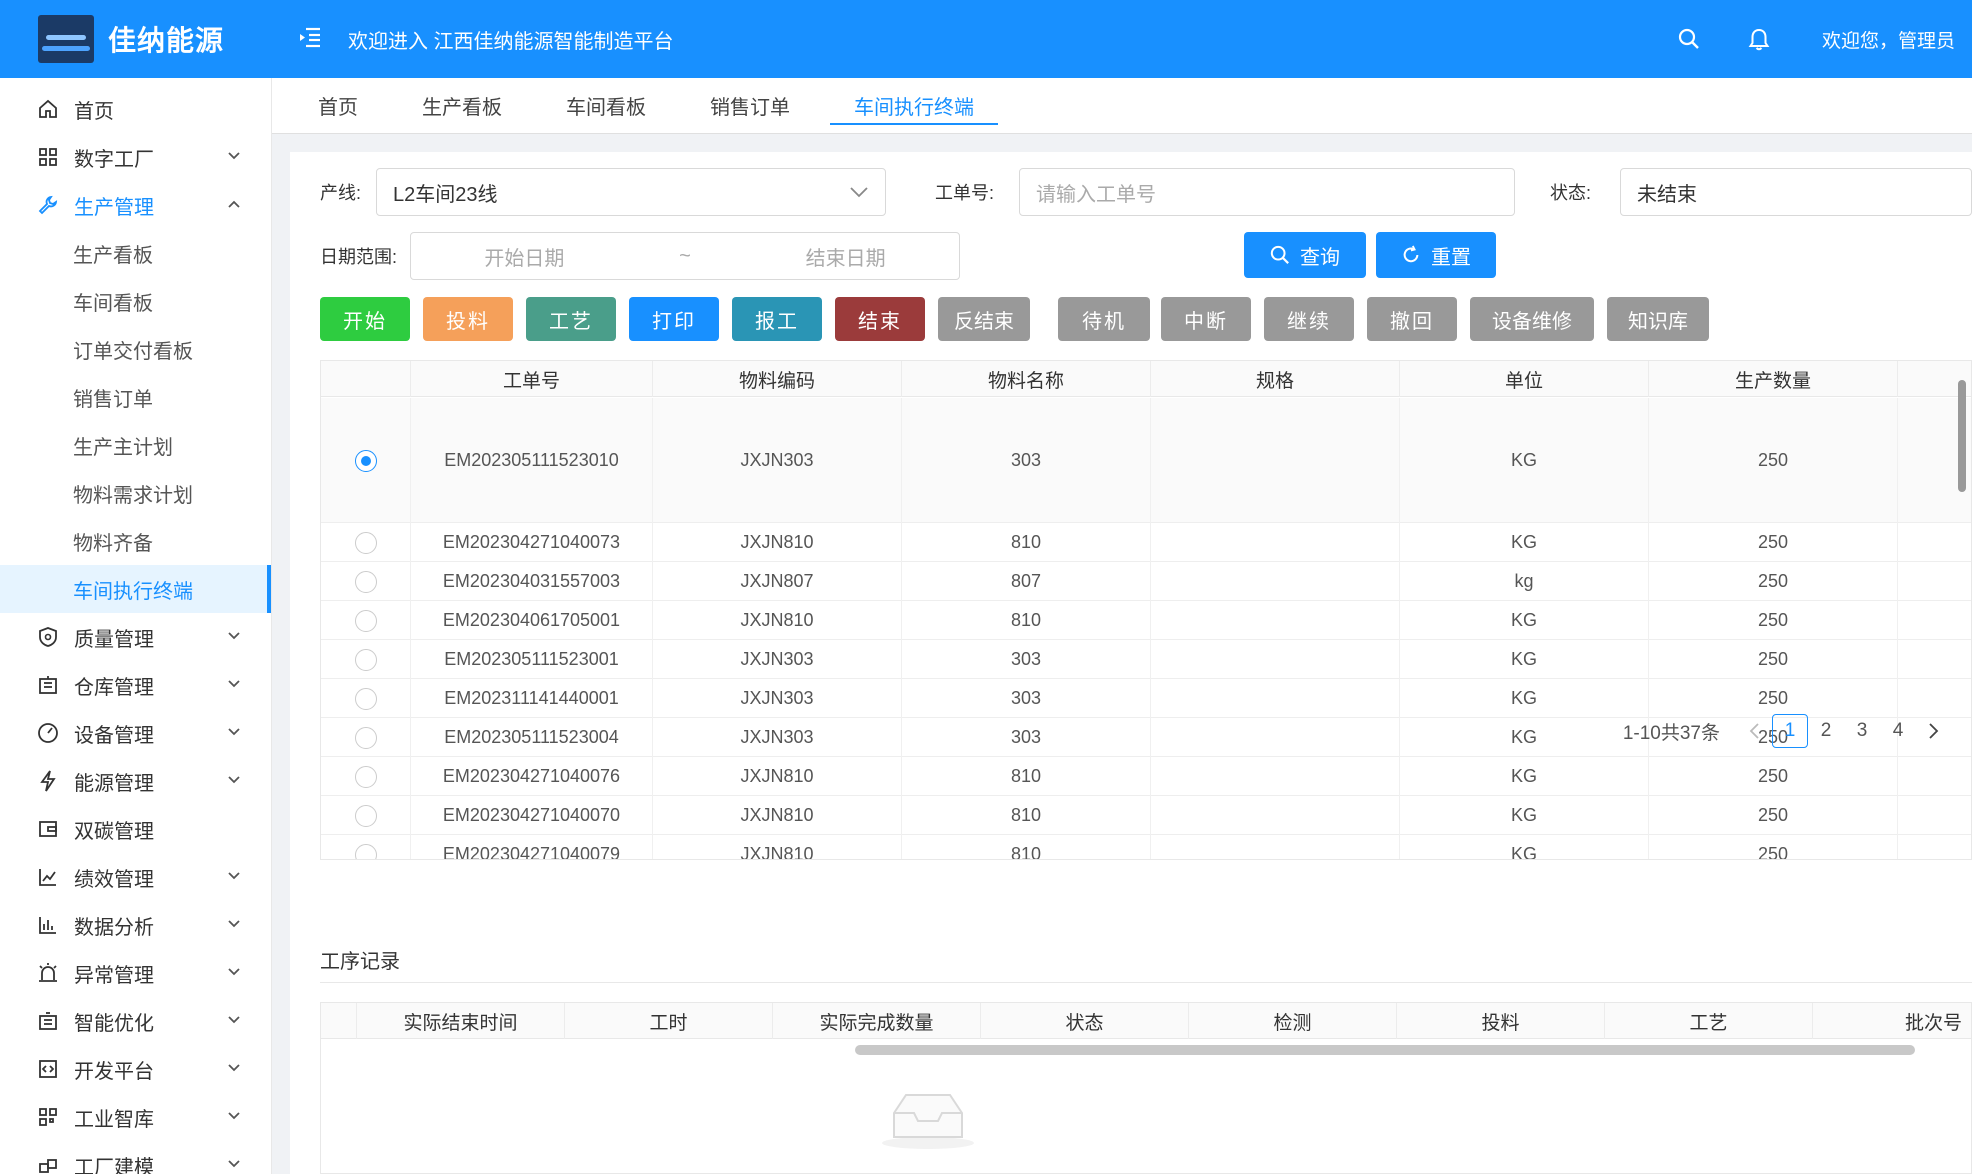 The height and width of the screenshot is (1174, 1972). Describe the element at coordinates (114, 1023) in the screenshot. I see `sidebar-item-label: 智能优化` at that location.